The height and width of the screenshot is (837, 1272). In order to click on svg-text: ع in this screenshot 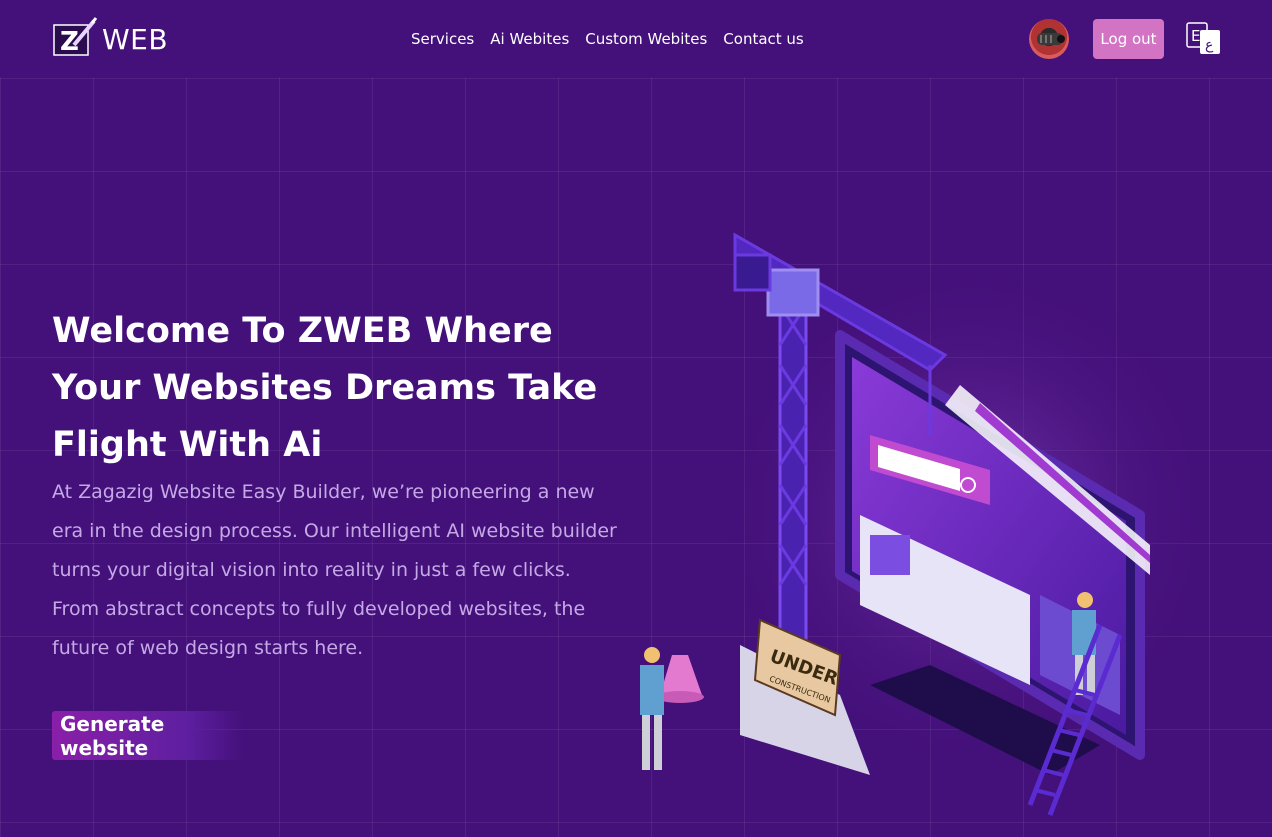, I will do `click(1209, 45)`.